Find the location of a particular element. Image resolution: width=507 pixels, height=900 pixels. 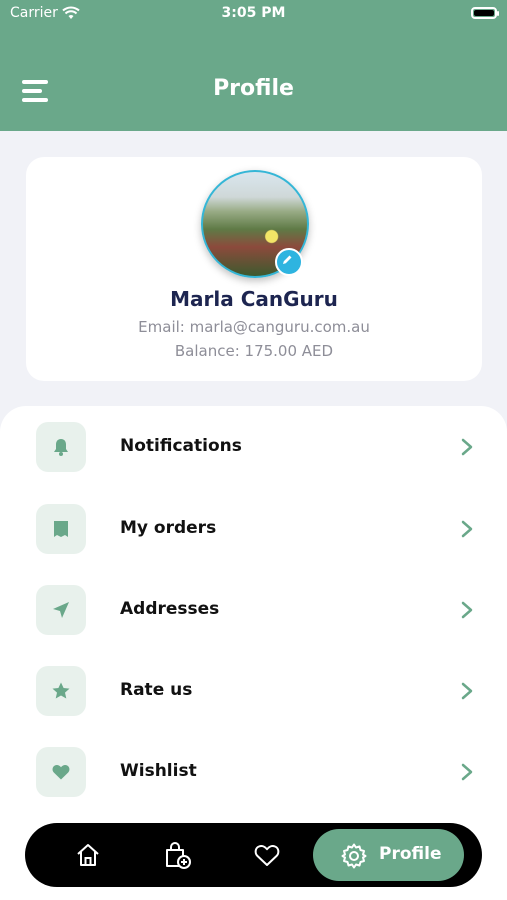

battery-icon is located at coordinates (485, 13).